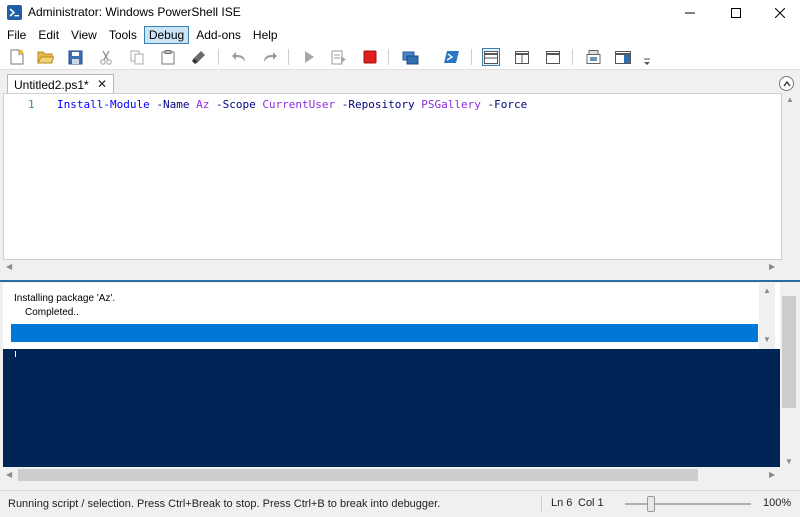  Describe the element at coordinates (522, 57) in the screenshot. I see `show-script-right-icon` at that location.